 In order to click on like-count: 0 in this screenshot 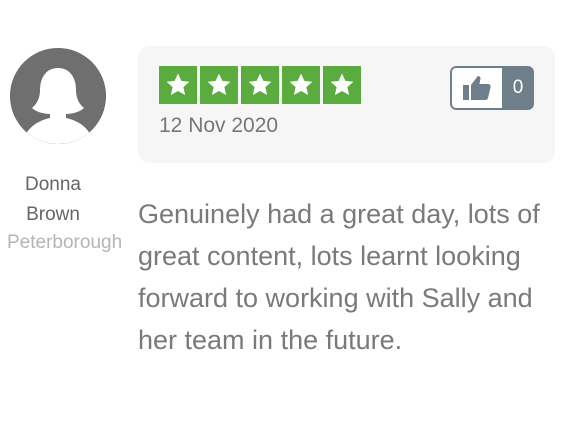, I will do `click(518, 88)`.